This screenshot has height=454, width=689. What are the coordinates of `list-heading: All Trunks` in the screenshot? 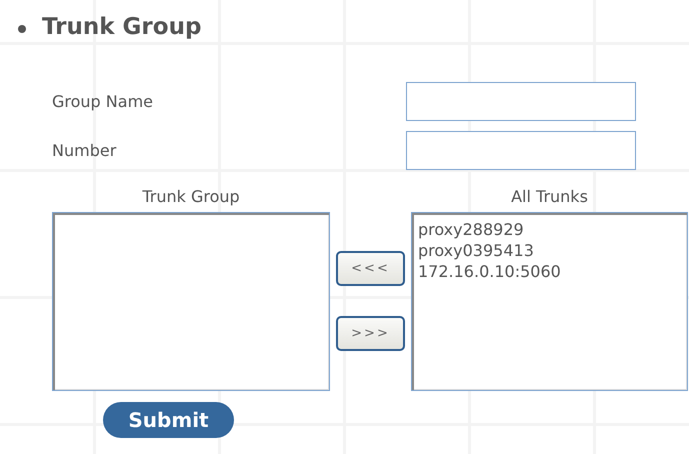 It's located at (549, 197).